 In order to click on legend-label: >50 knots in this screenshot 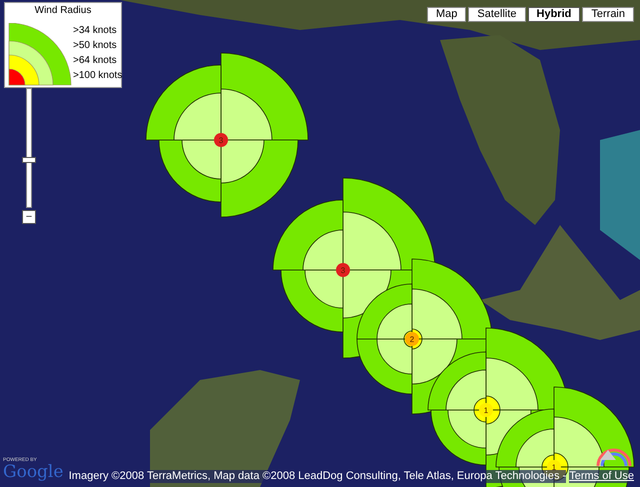, I will do `click(95, 46)`.